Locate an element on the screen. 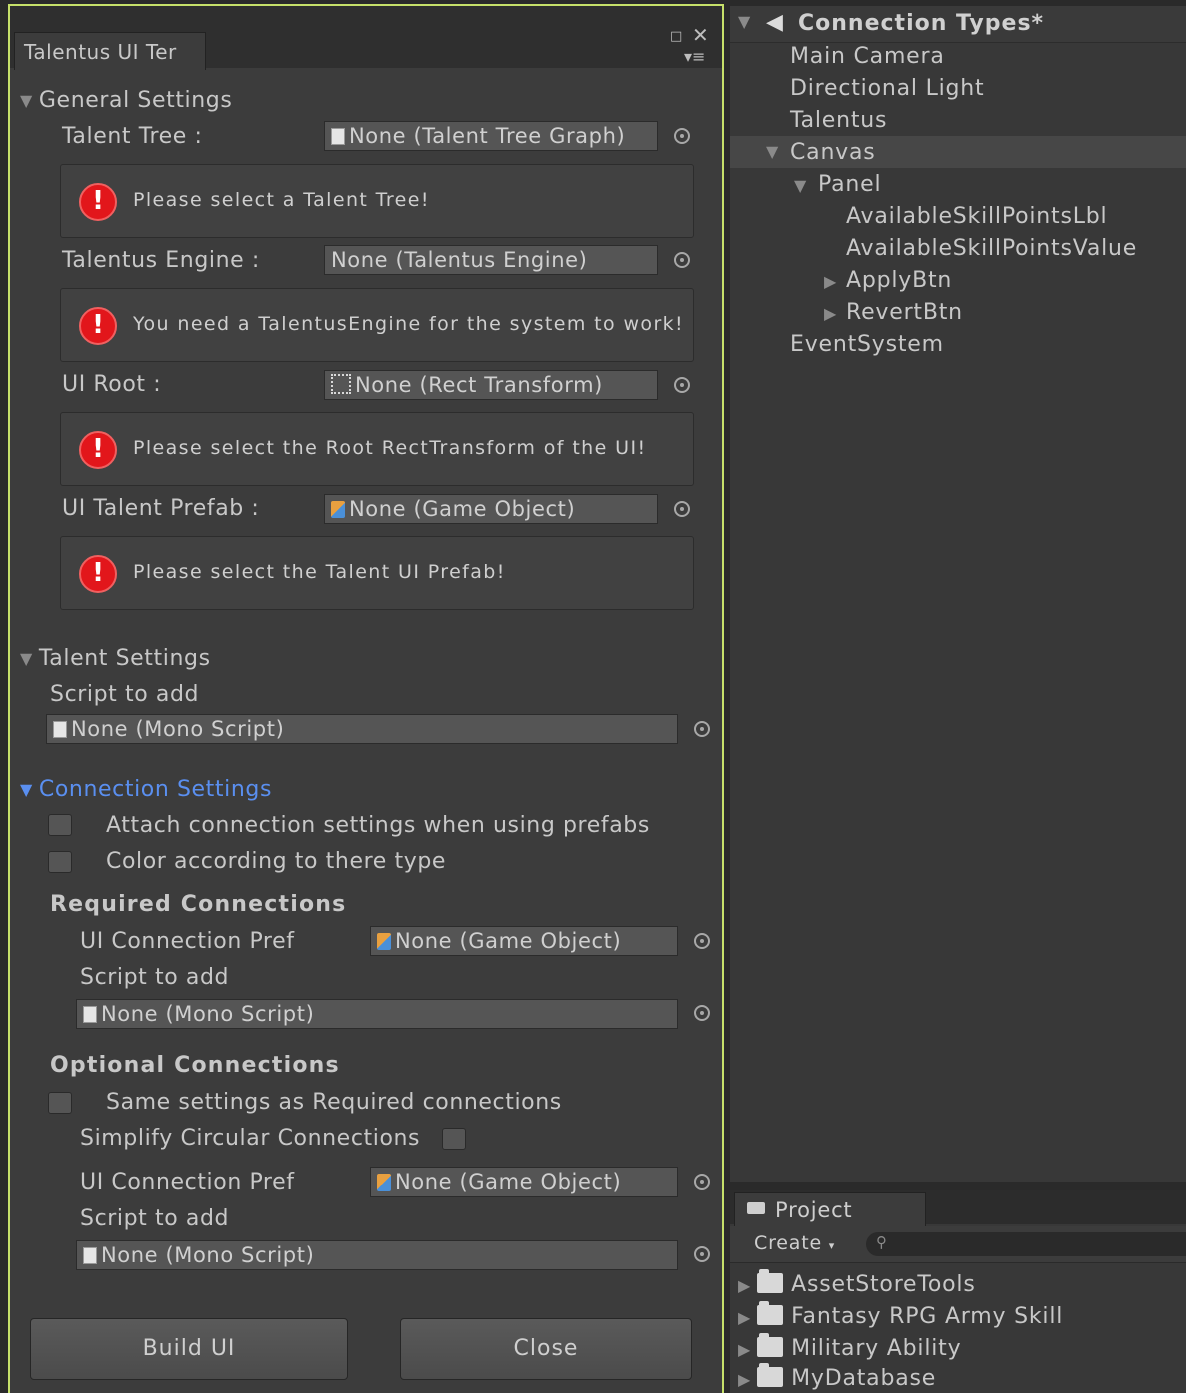  required-pref-value: None (Game Object) is located at coordinates (508, 941).